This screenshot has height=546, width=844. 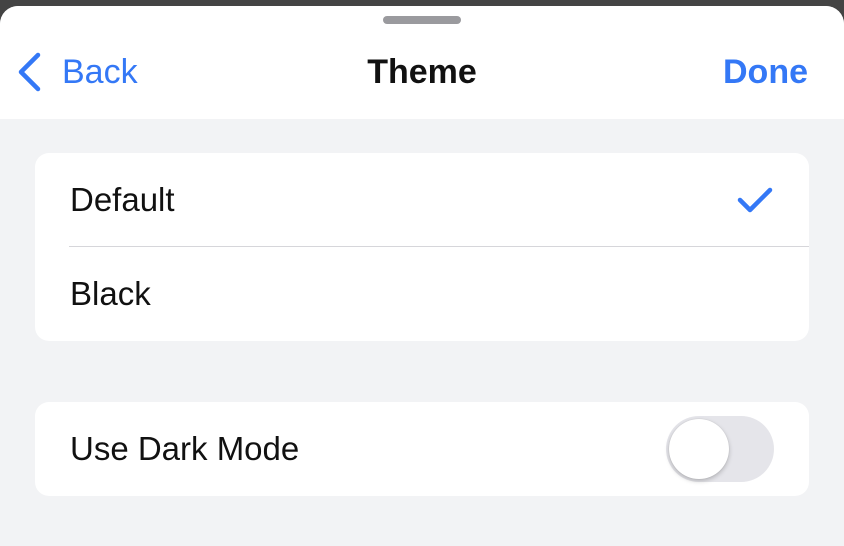 I want to click on chevron-left-icon, so click(x=29, y=72).